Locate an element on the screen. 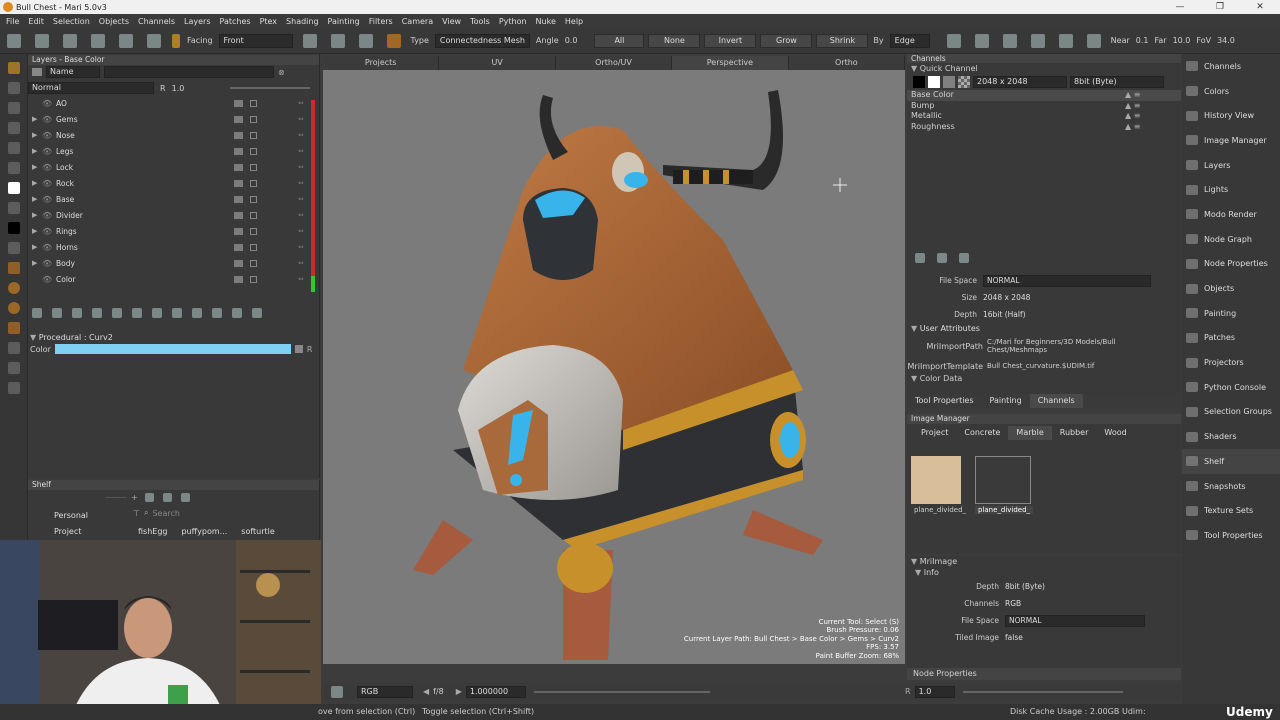 The width and height of the screenshot is (1280, 720). dock-item-tool-properties: Tool Properties is located at coordinates (1231, 535).